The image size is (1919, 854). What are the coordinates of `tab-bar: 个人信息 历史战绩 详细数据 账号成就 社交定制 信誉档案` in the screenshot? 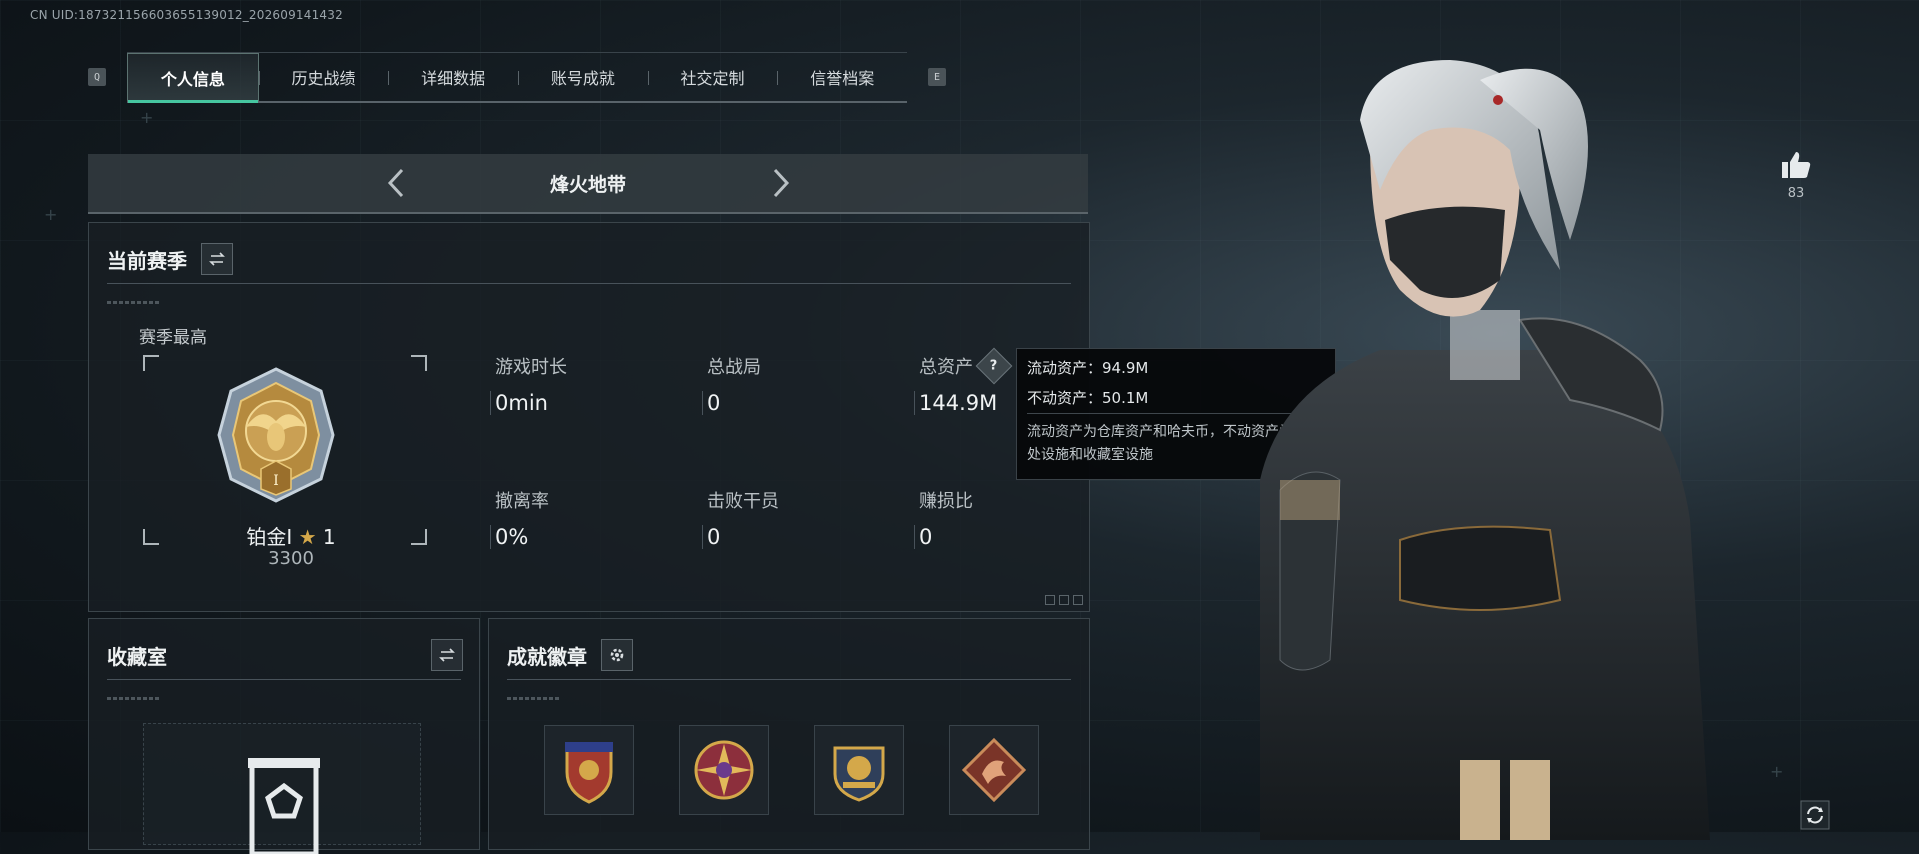 It's located at (517, 77).